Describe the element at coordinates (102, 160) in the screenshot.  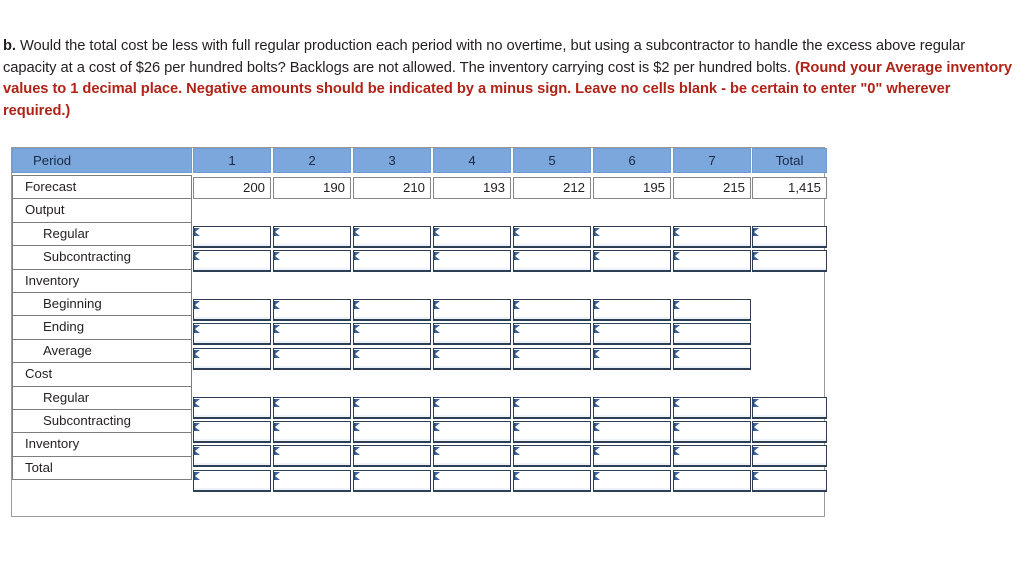
I see `period-corner-header: Period` at that location.